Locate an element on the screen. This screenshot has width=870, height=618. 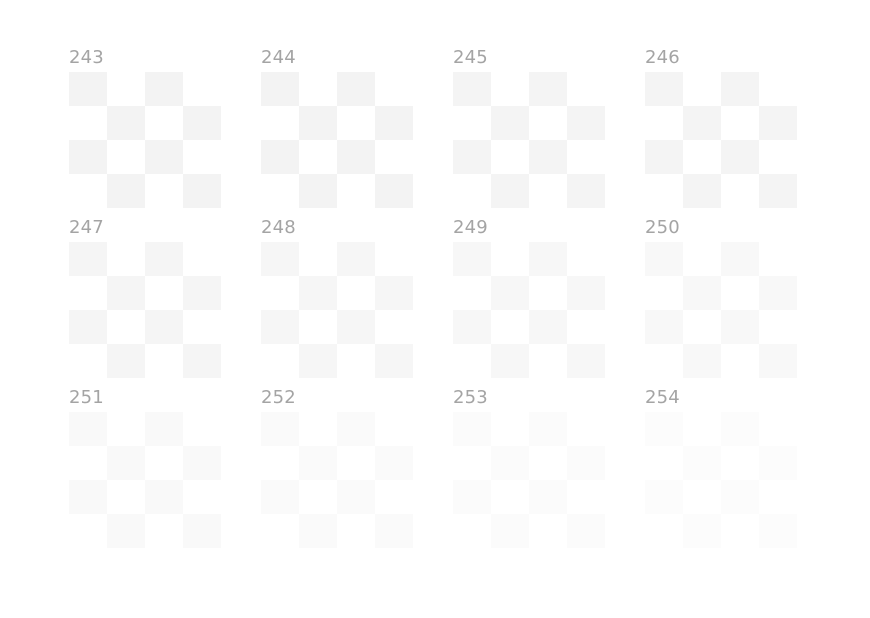
swatch-panel-246: 246 is located at coordinates (721, 128).